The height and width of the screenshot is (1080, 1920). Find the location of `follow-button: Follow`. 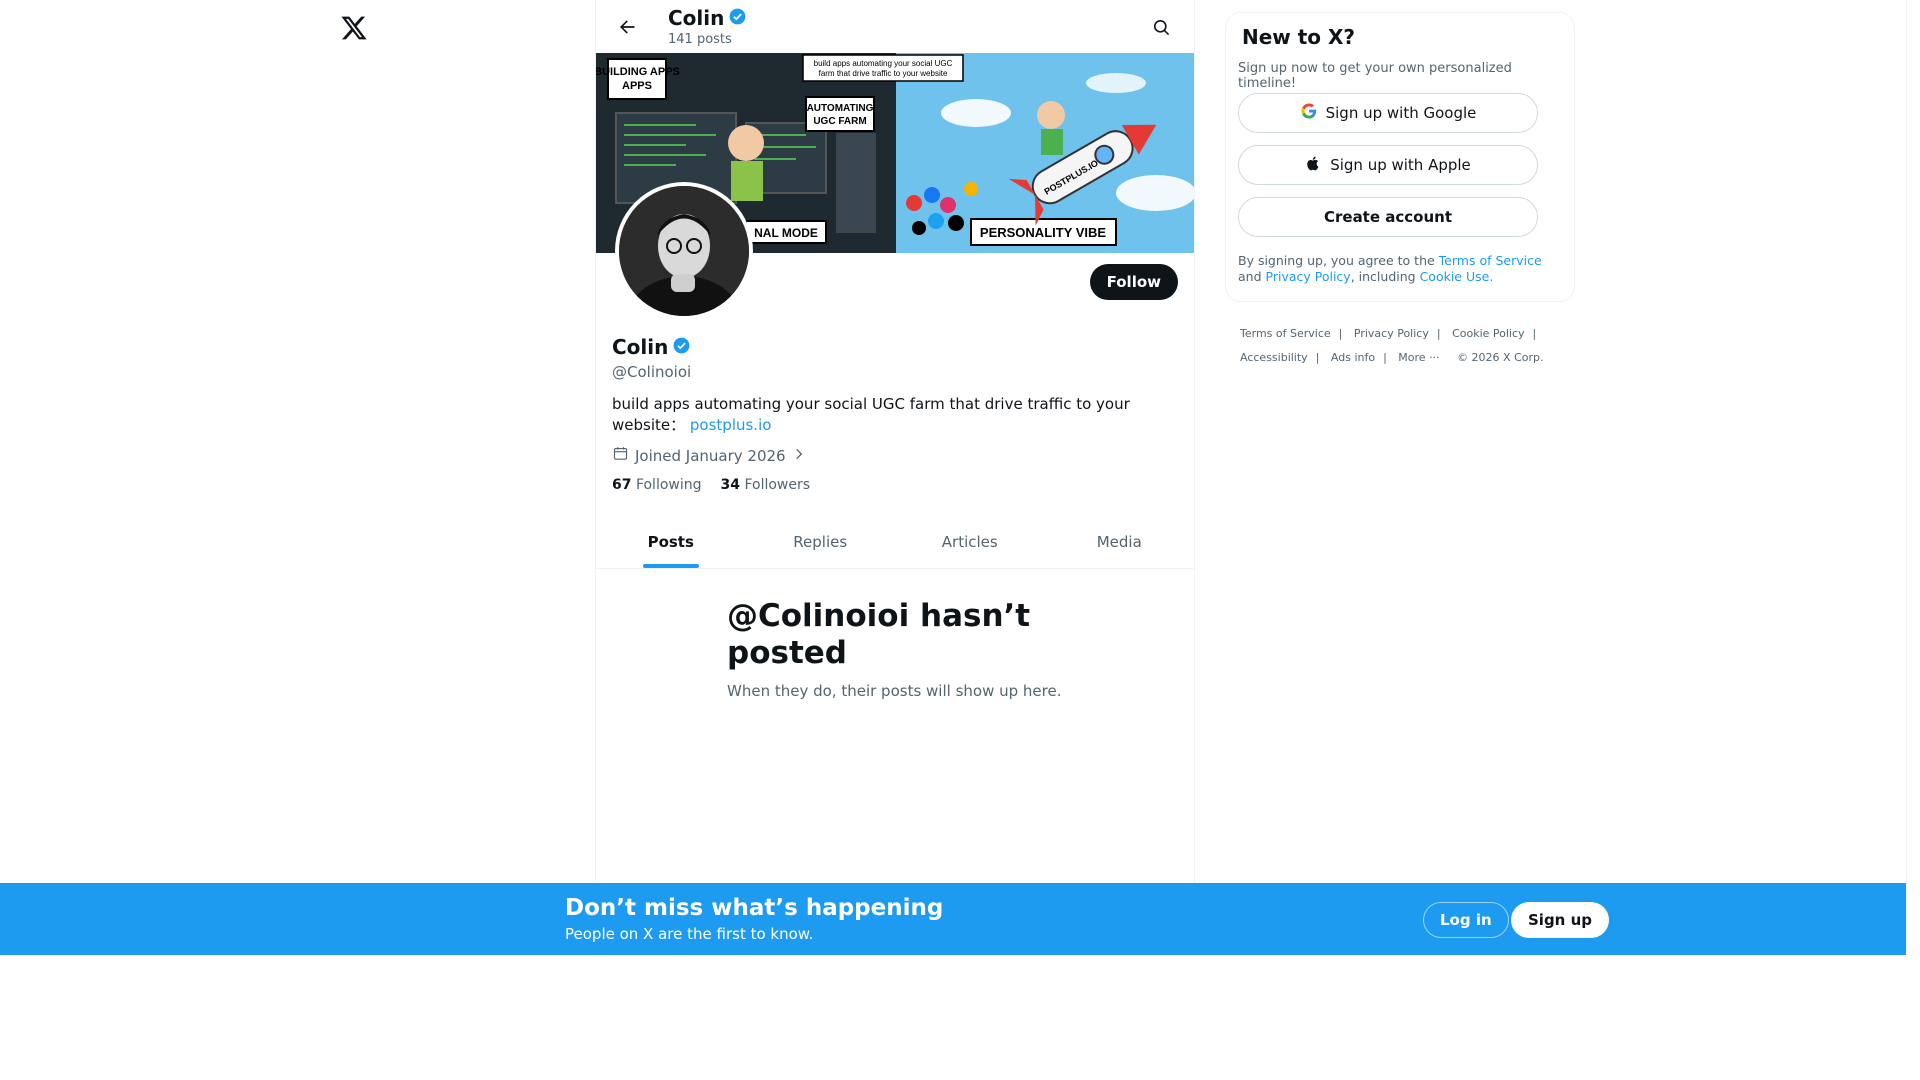

follow-button: Follow is located at coordinates (1133, 282).